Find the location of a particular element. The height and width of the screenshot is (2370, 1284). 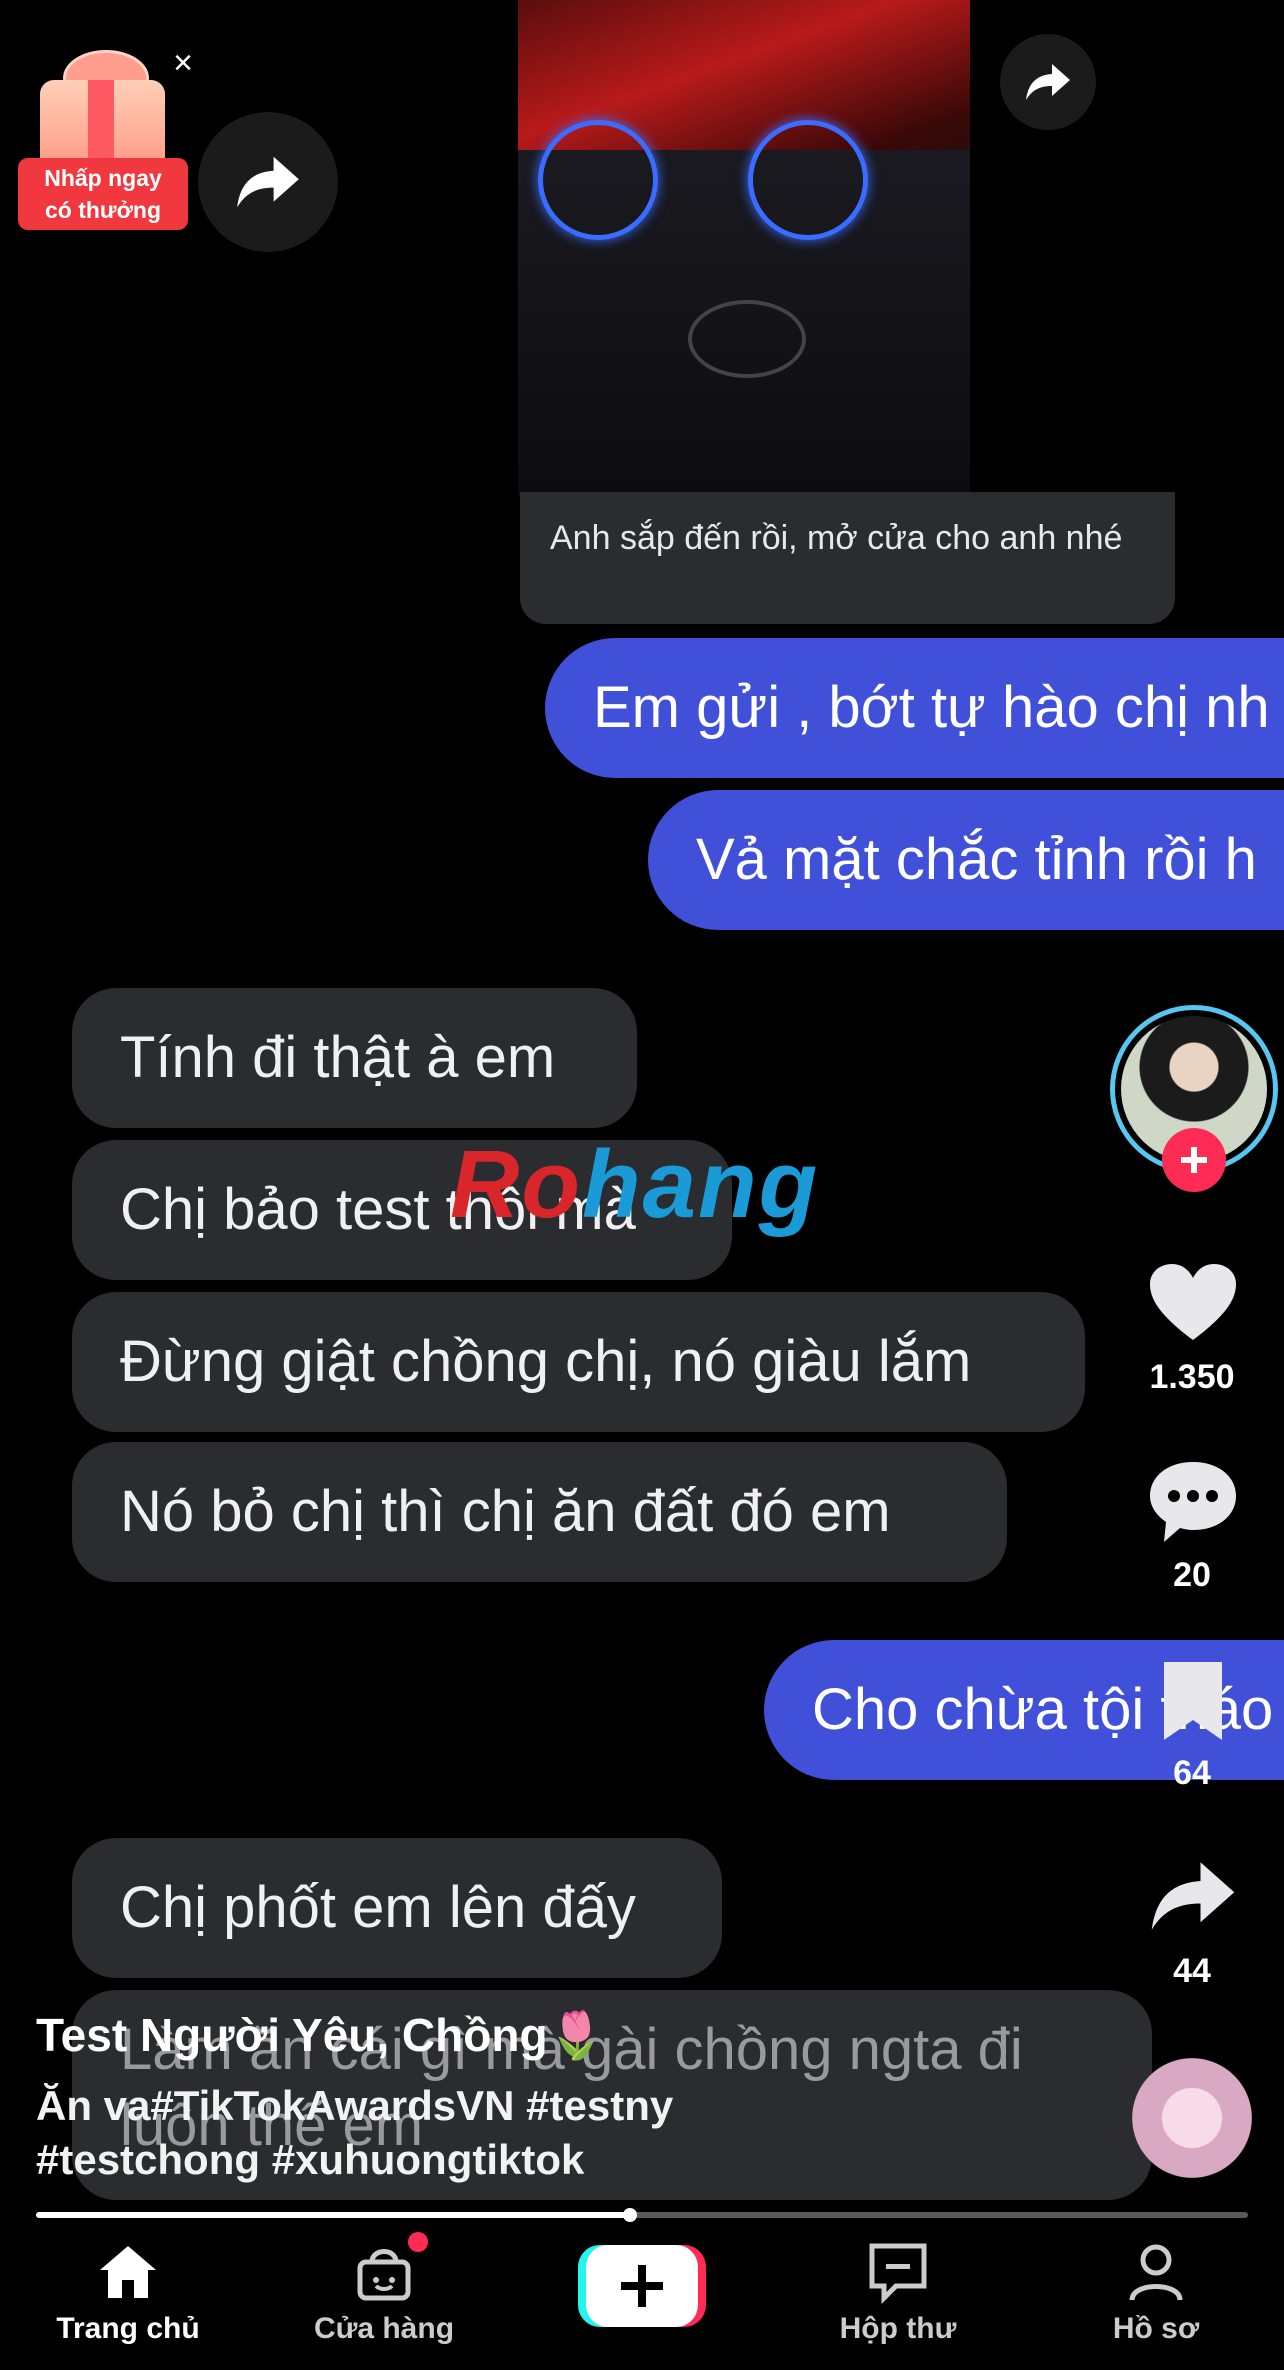

video-share-icon is located at coordinates (1048, 82).